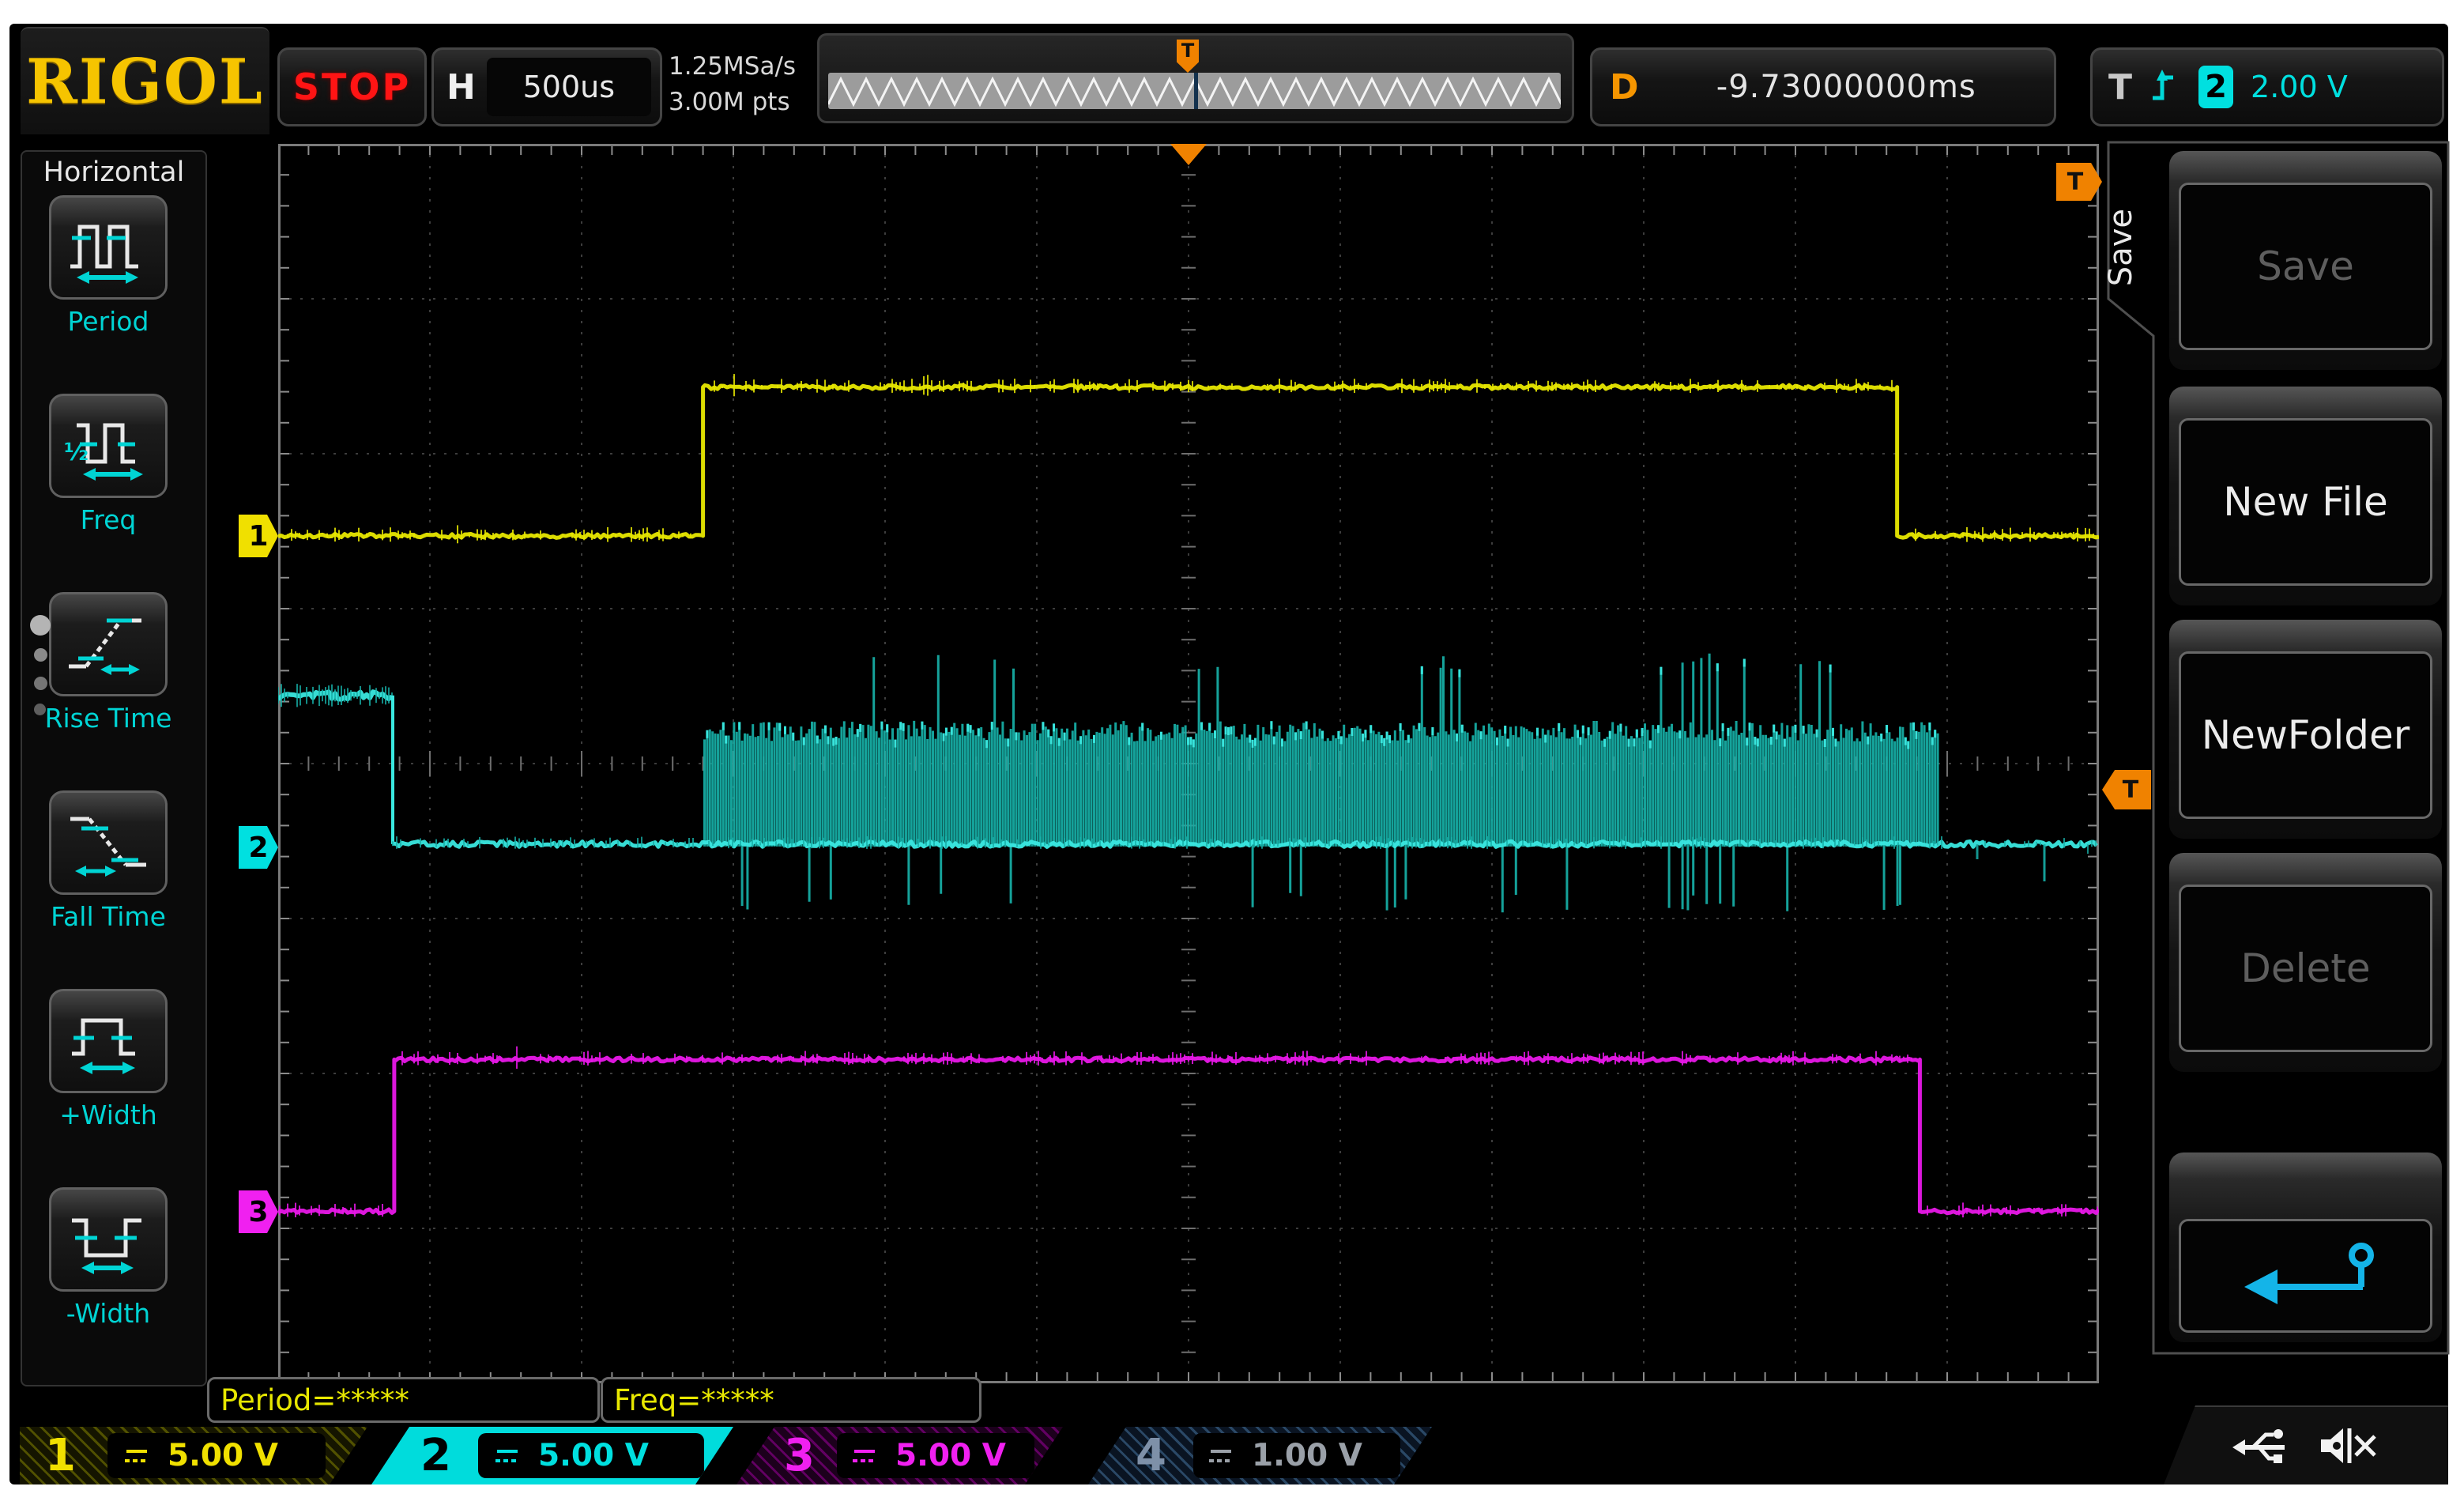 This screenshot has width=2464, height=1509. I want to click on trigger-box: T 2 2.00 V, so click(2267, 87).